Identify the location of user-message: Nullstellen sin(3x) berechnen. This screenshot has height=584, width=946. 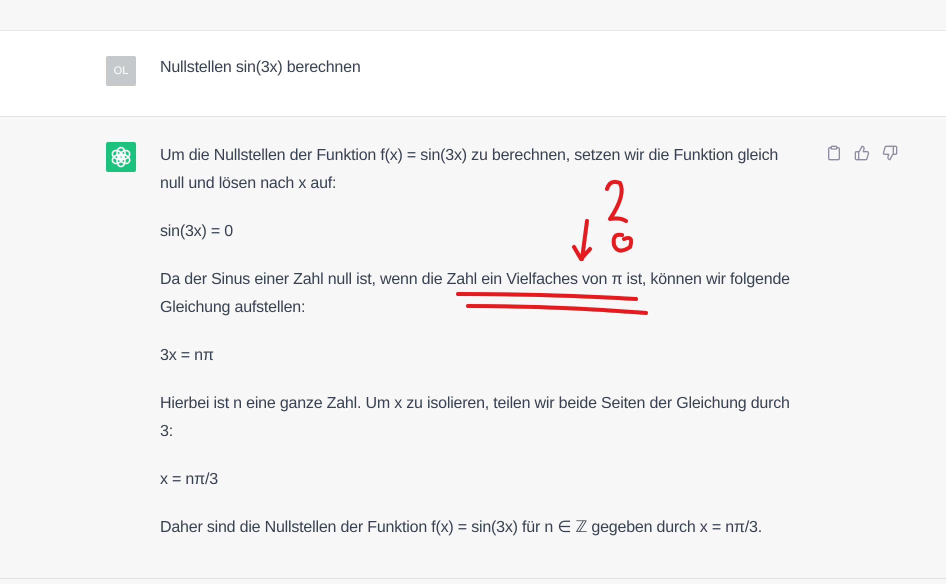
(261, 68).